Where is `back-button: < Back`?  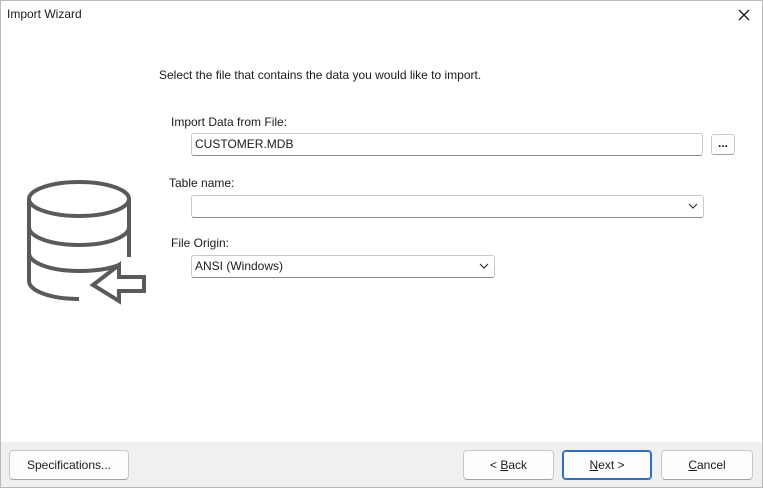 back-button: < Back is located at coordinates (508, 465).